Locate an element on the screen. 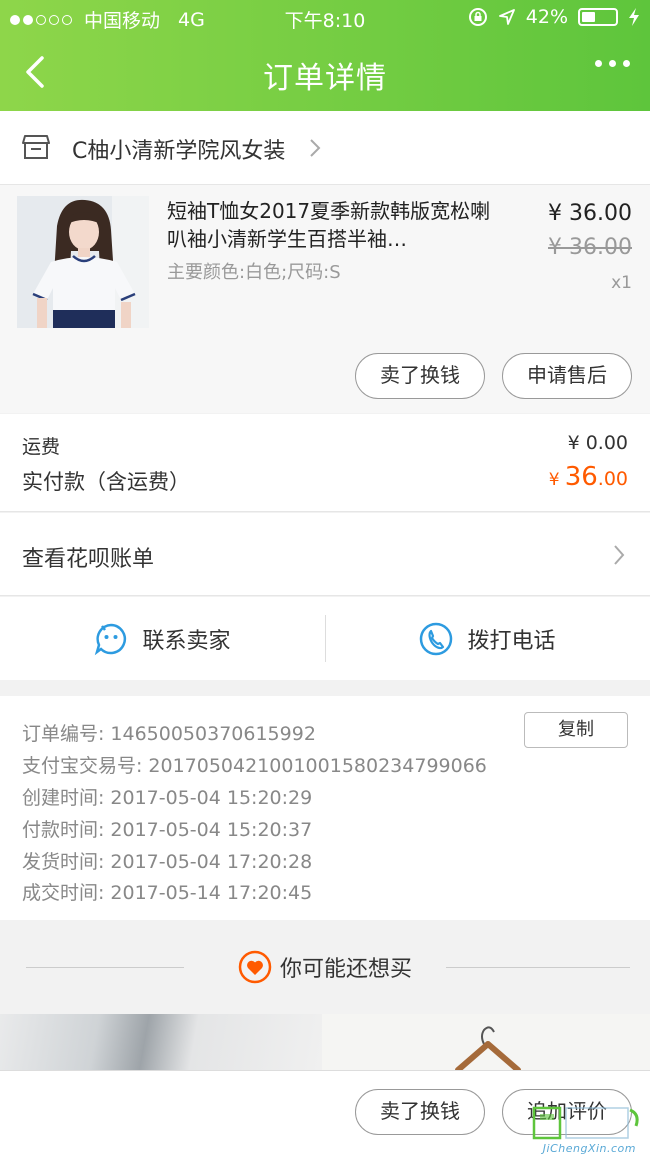 The image size is (650, 1156). alipay-trade-value: 2017050421001001580234799066 is located at coordinates (317, 766).